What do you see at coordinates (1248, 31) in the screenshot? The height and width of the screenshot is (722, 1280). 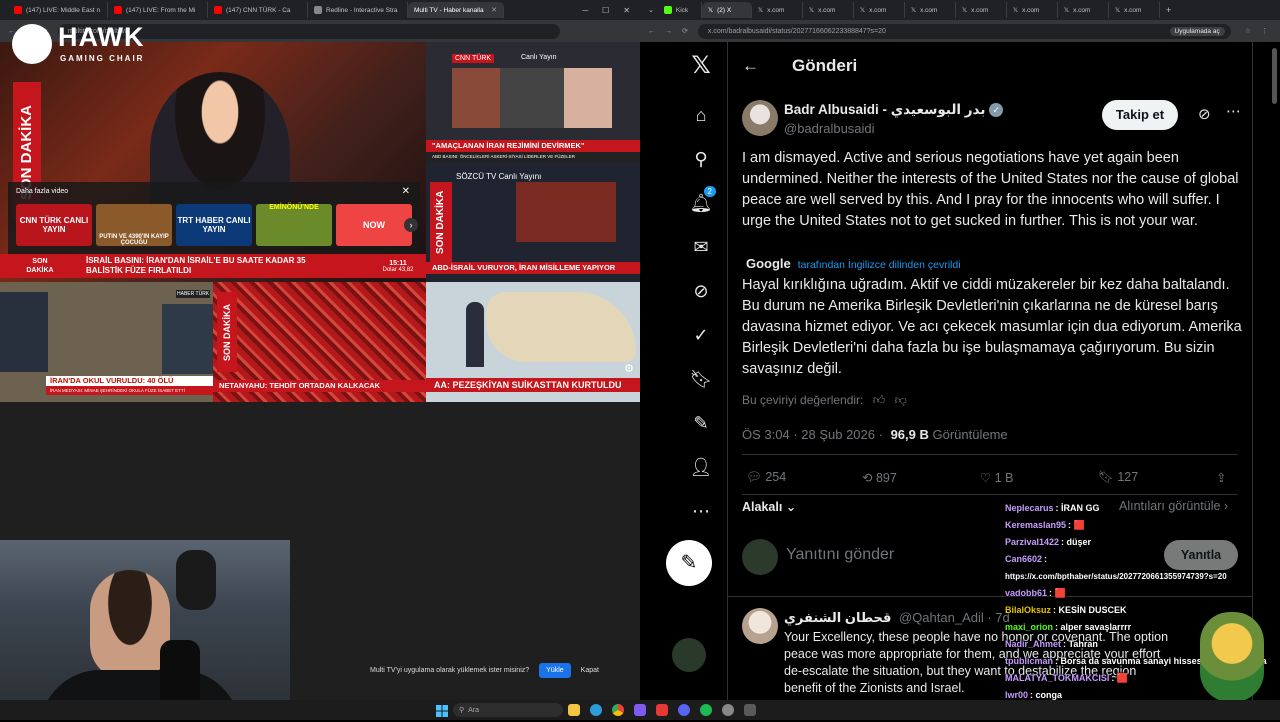 I see `star-icon: ☆` at bounding box center [1248, 31].